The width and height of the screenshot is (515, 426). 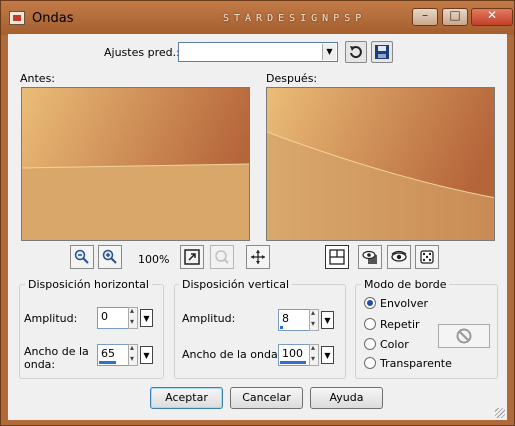 I want to click on vertical-amplitude-field: 8, so click(x=294, y=320).